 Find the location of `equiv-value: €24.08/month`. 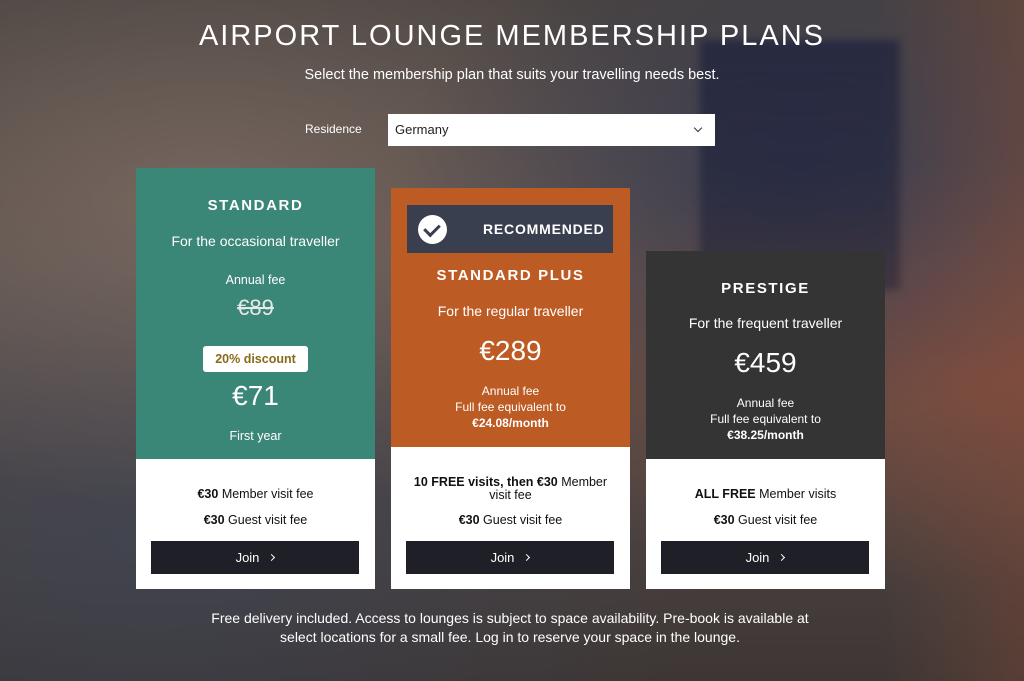

equiv-value: €24.08/month is located at coordinates (510, 423).